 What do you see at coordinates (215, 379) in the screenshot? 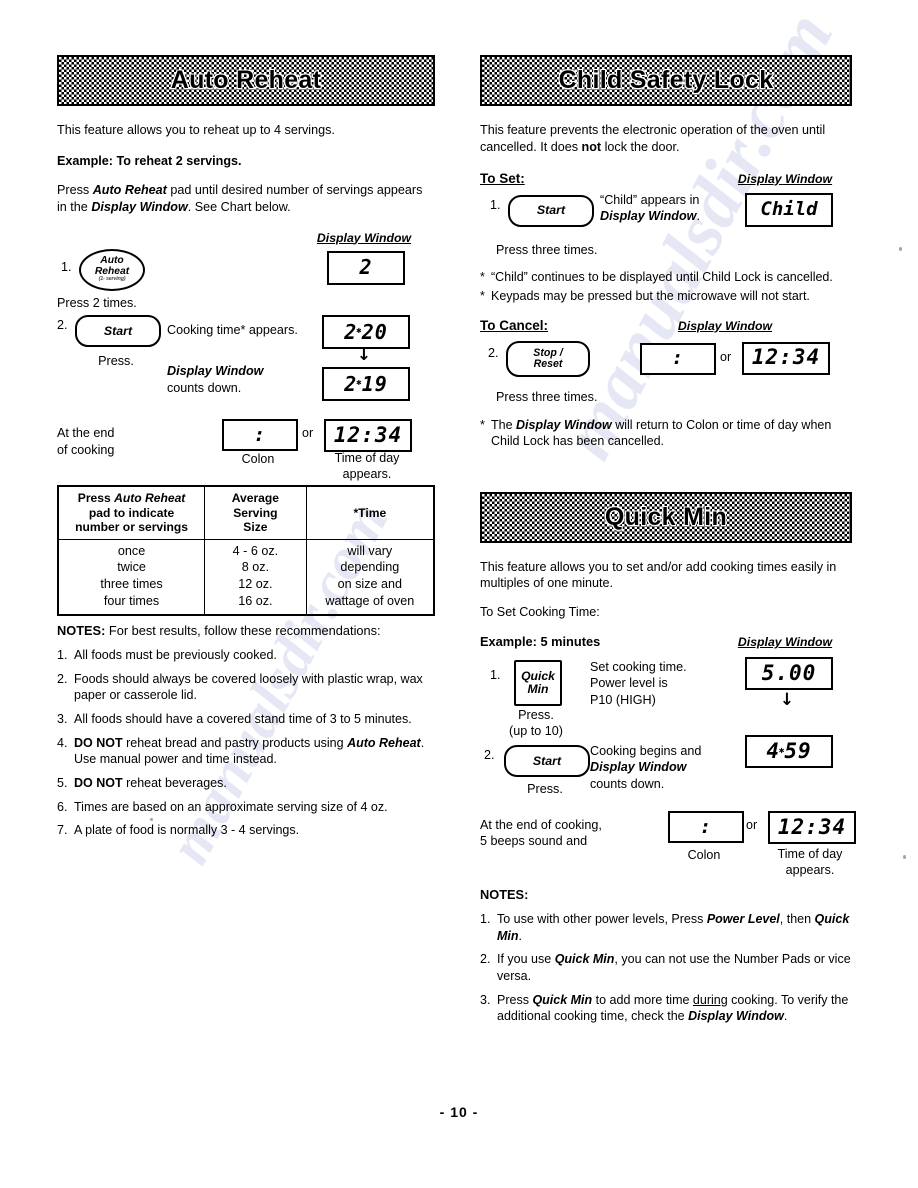
I see `display-window-counts-down-text: Display Window counts down.` at bounding box center [215, 379].